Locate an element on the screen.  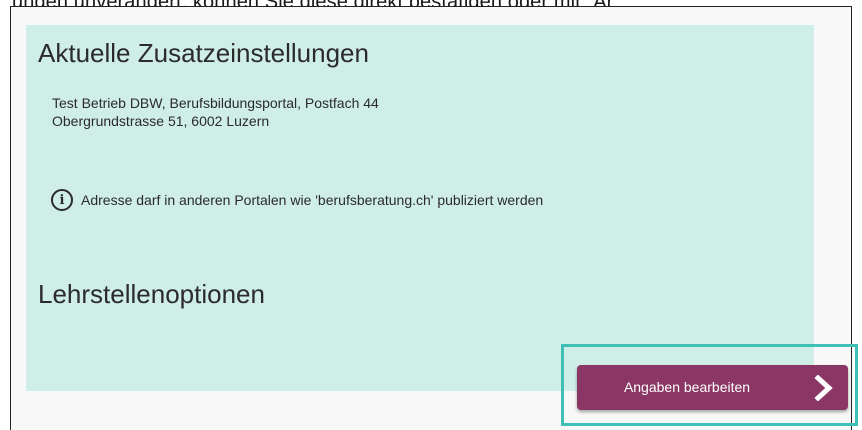
edit-details-label: Angaben bearbeiten is located at coordinates (687, 387).